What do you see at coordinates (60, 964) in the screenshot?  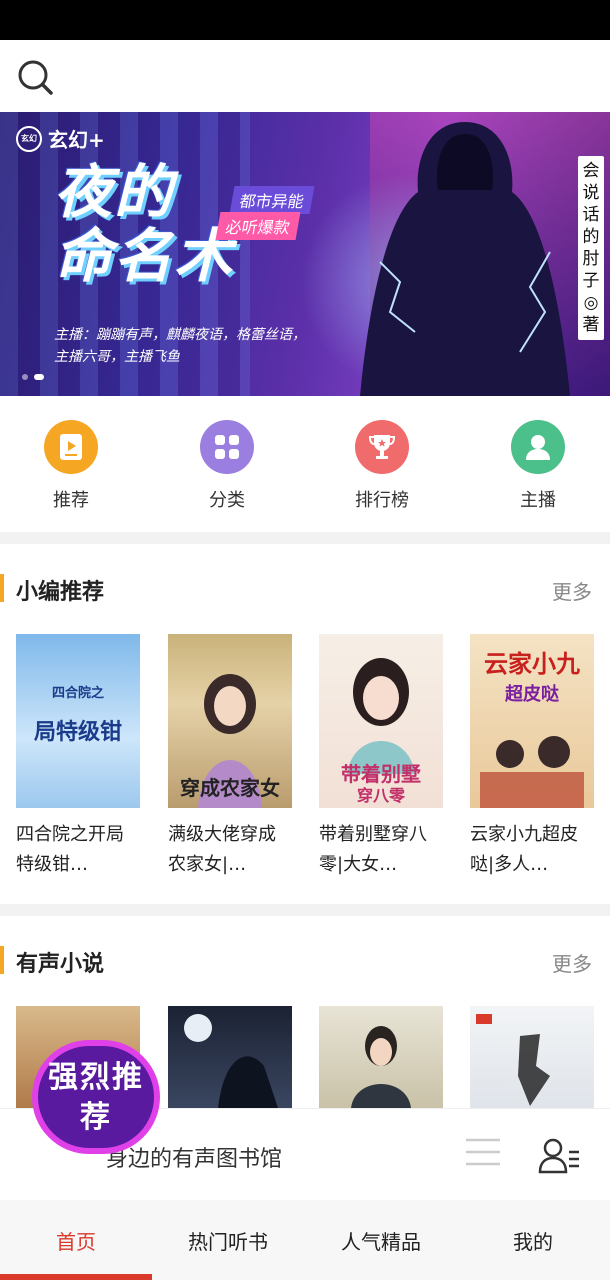 I see `section-title: 有声小说` at bounding box center [60, 964].